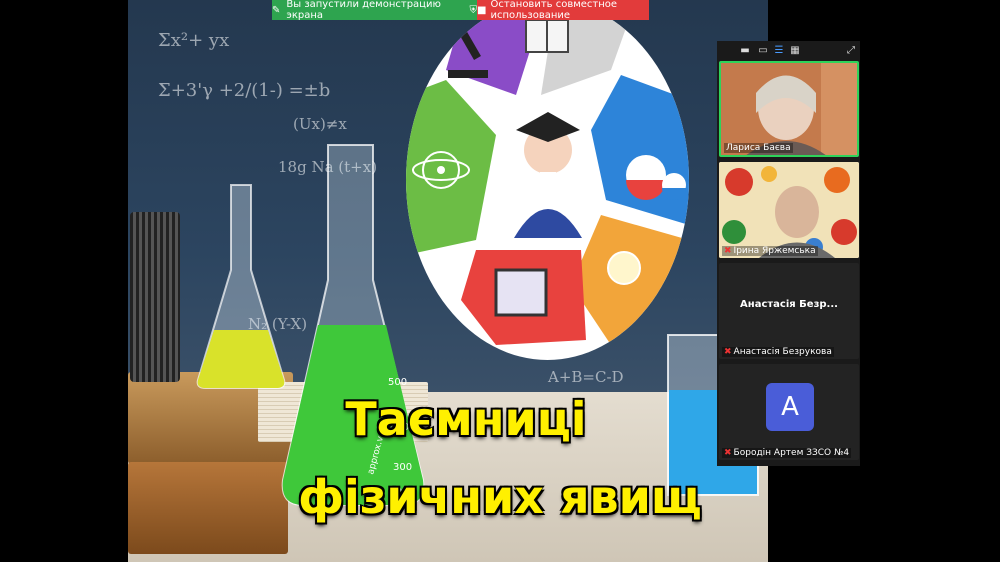 Image resolution: width=1000 pixels, height=562 pixels. I want to click on single-view-icon: ▭, so click(763, 51).